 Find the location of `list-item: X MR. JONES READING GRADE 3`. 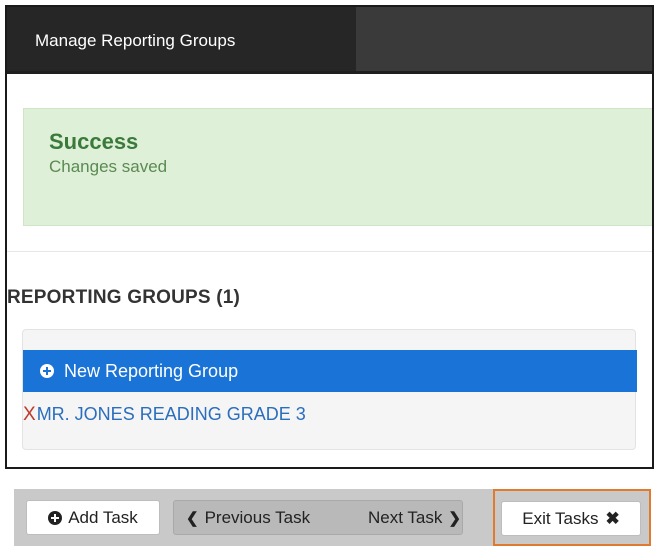

list-item: X MR. JONES READING GRADE 3 is located at coordinates (164, 414).